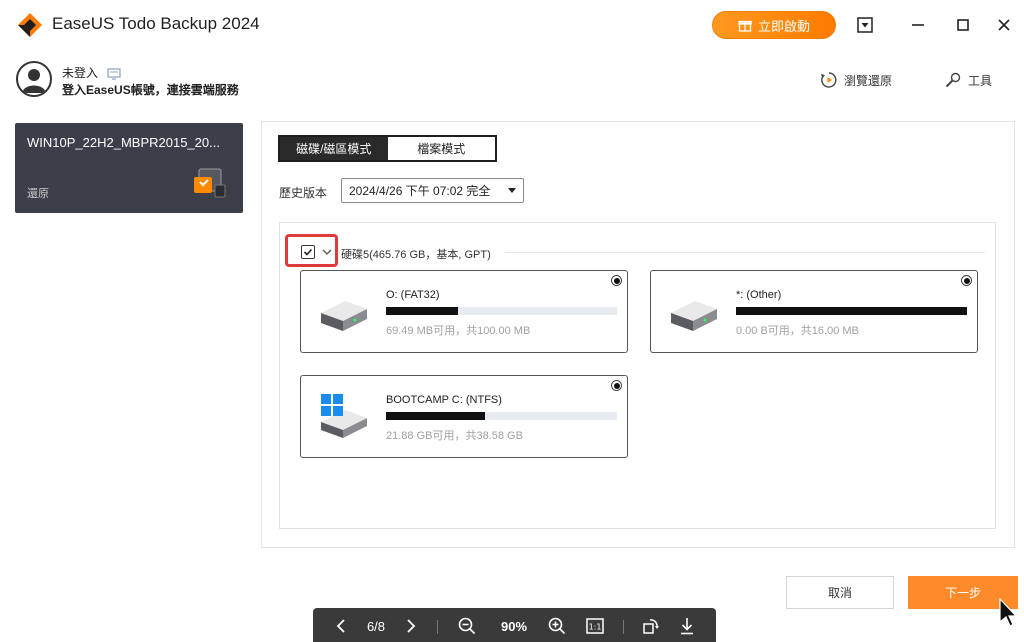 The height and width of the screenshot is (642, 1024). I want to click on download-button, so click(687, 626).